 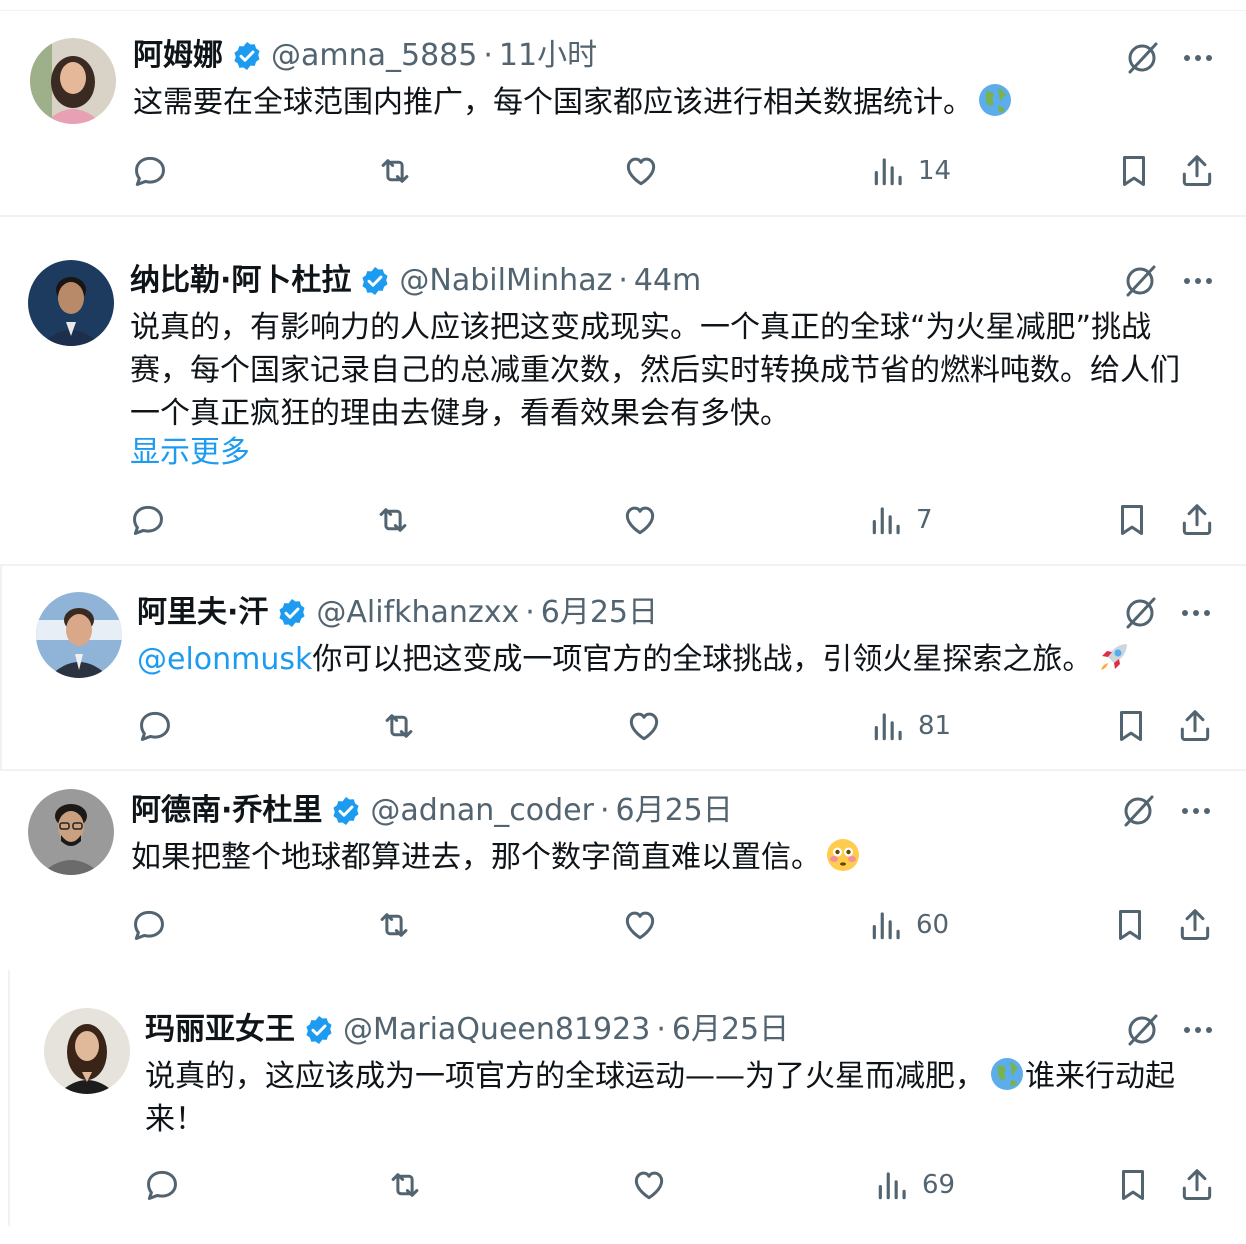 What do you see at coordinates (553, 102) in the screenshot?
I see `tweet-body: 这需要在全球范围内推广，每个国家都应该进行相关数据统计。` at bounding box center [553, 102].